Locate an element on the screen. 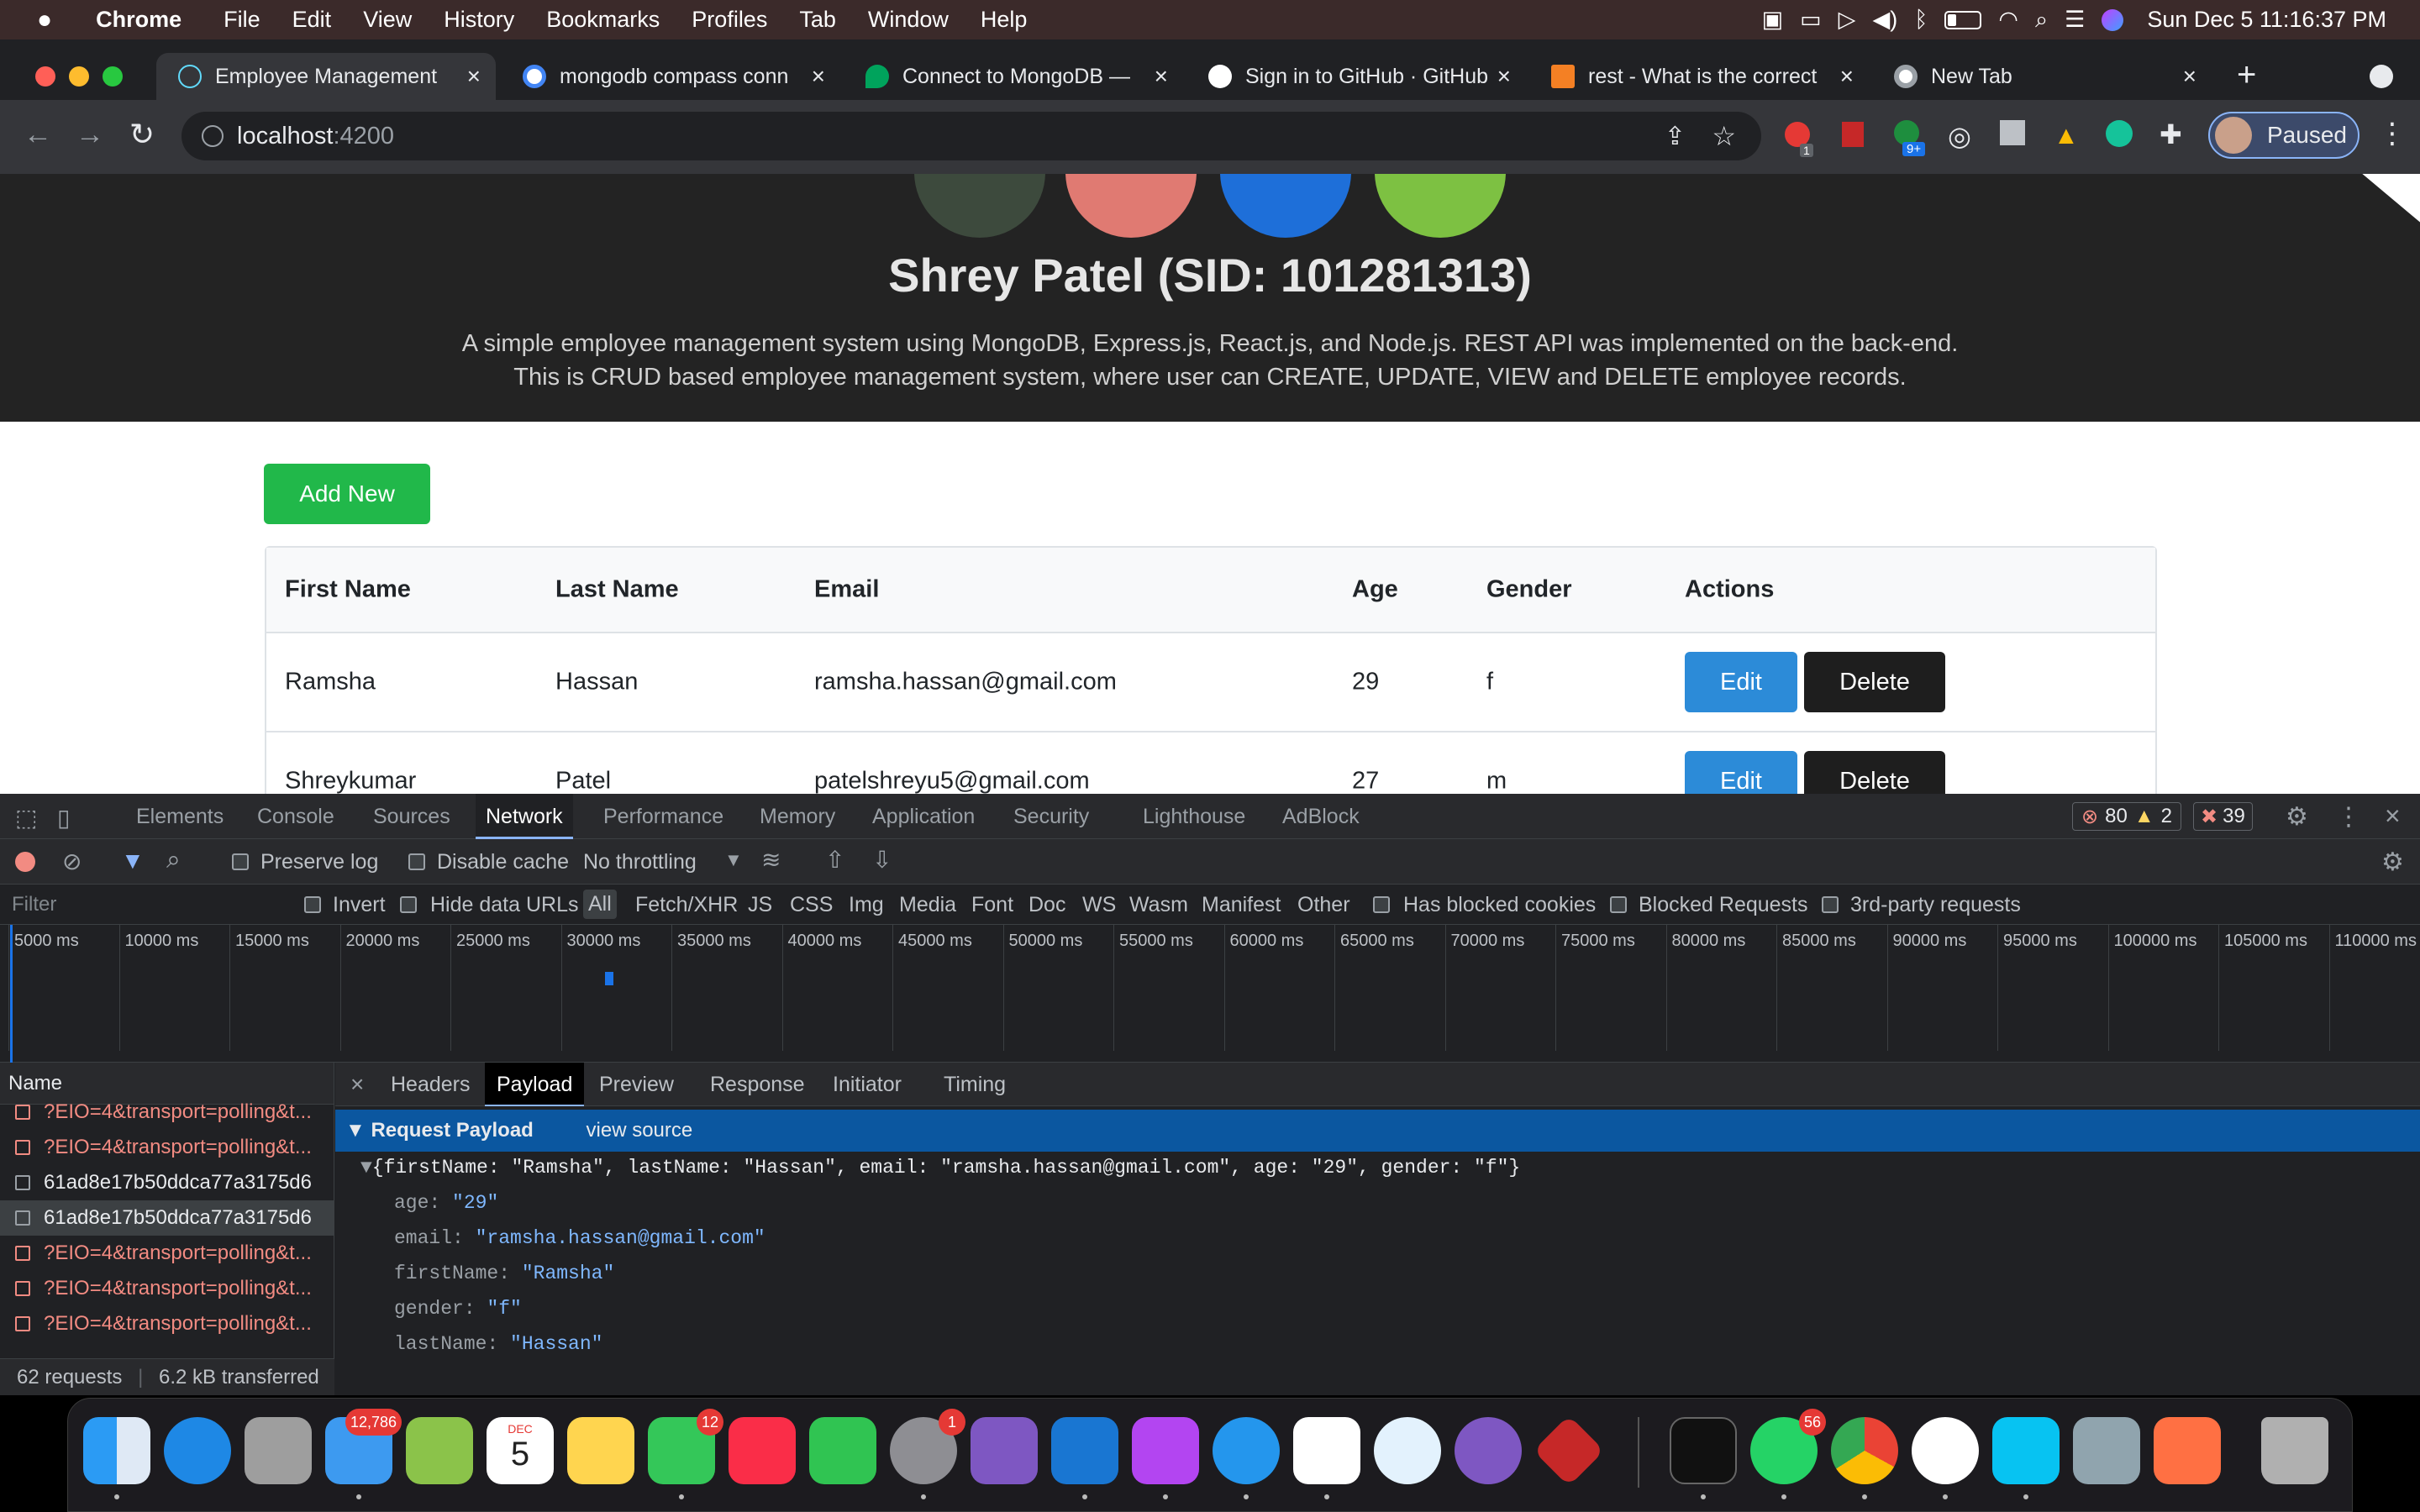 The width and height of the screenshot is (2420, 1512). menu-profiles: Profiles is located at coordinates (729, 20).